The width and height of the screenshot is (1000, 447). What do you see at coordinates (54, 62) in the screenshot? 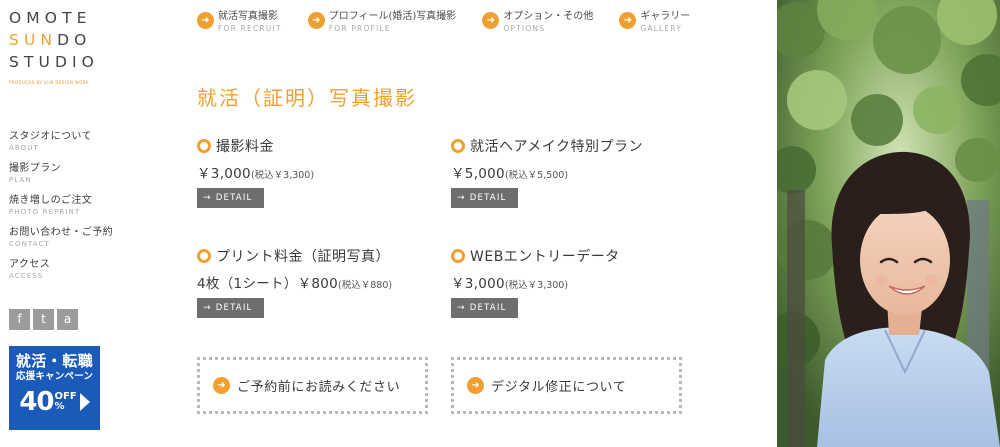
I see `logo-line-3: STUDIO` at bounding box center [54, 62].